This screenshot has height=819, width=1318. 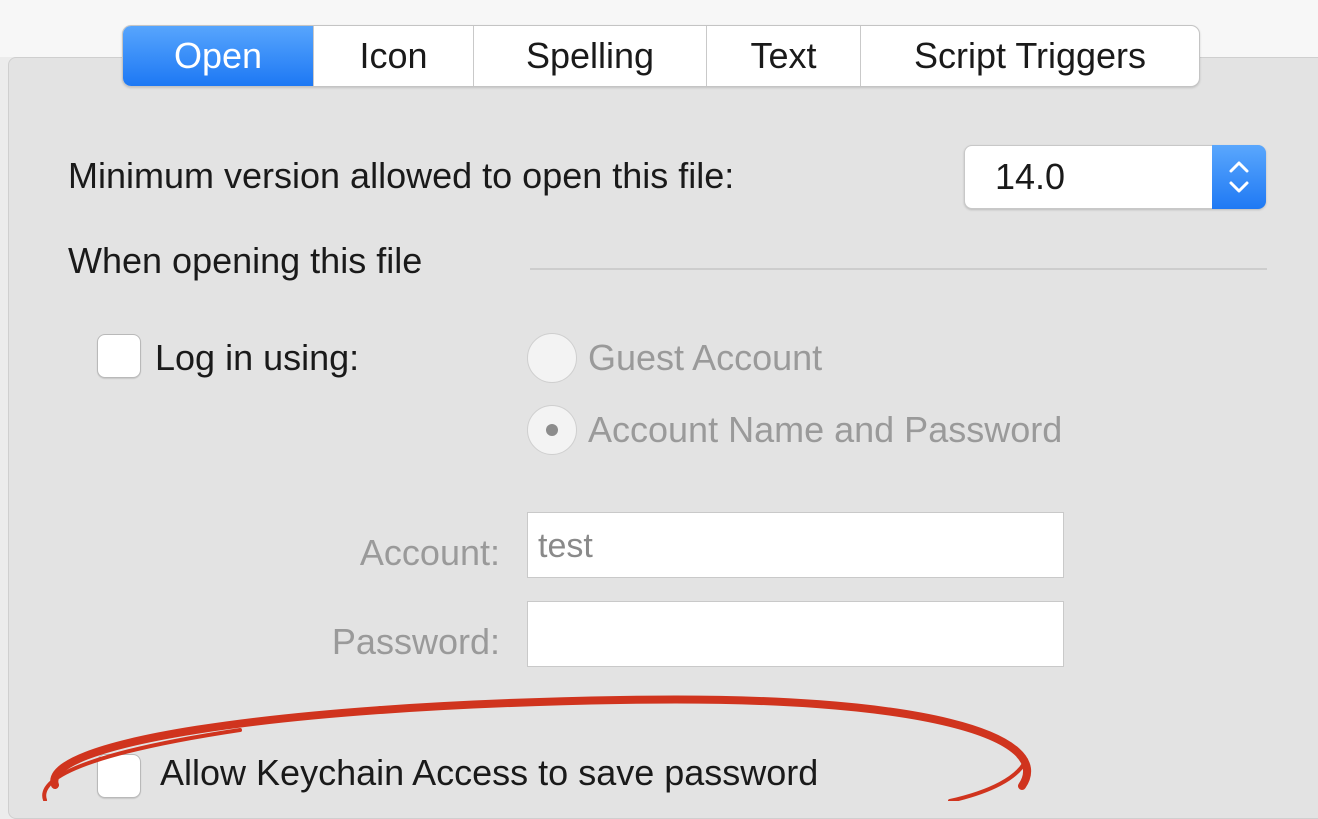 I want to click on annotation-ellipse, so click(x=537, y=748).